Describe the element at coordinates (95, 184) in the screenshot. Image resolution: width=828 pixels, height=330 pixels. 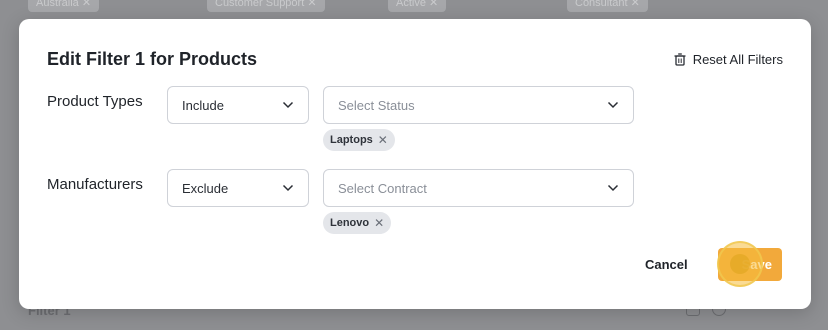
I see `manufacturers-label: Manufacturers` at that location.